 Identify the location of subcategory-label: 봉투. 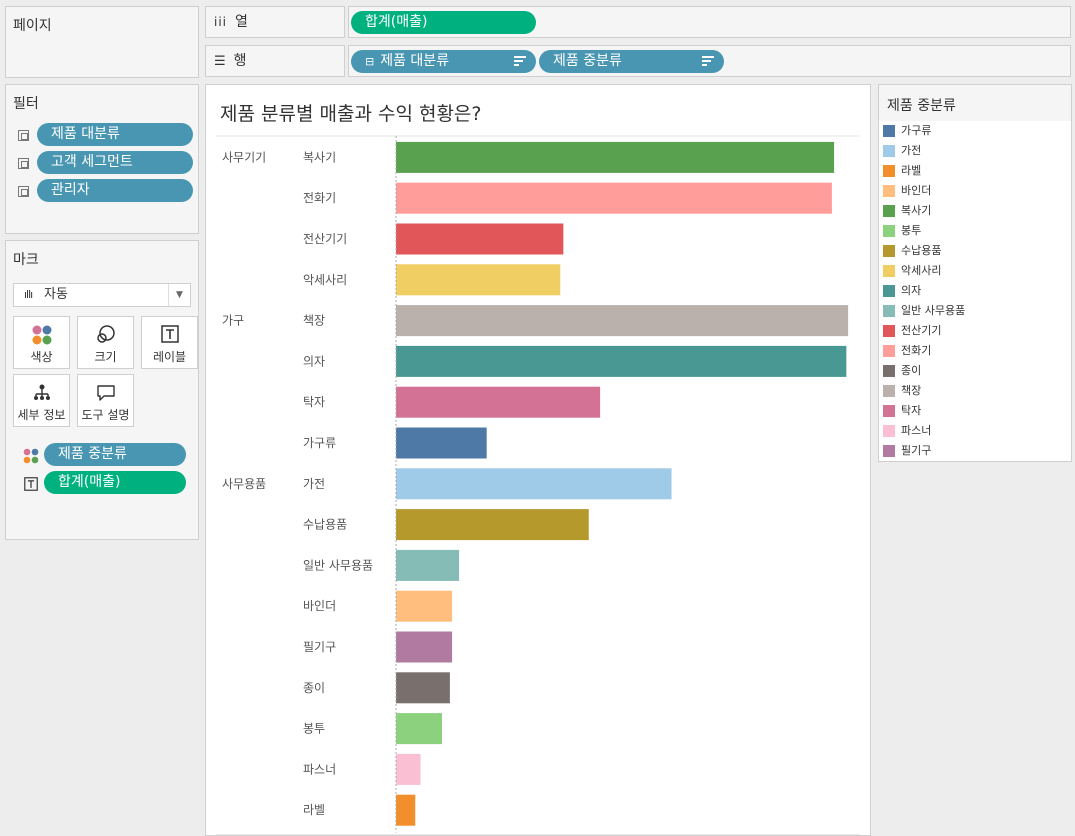
(314, 729).